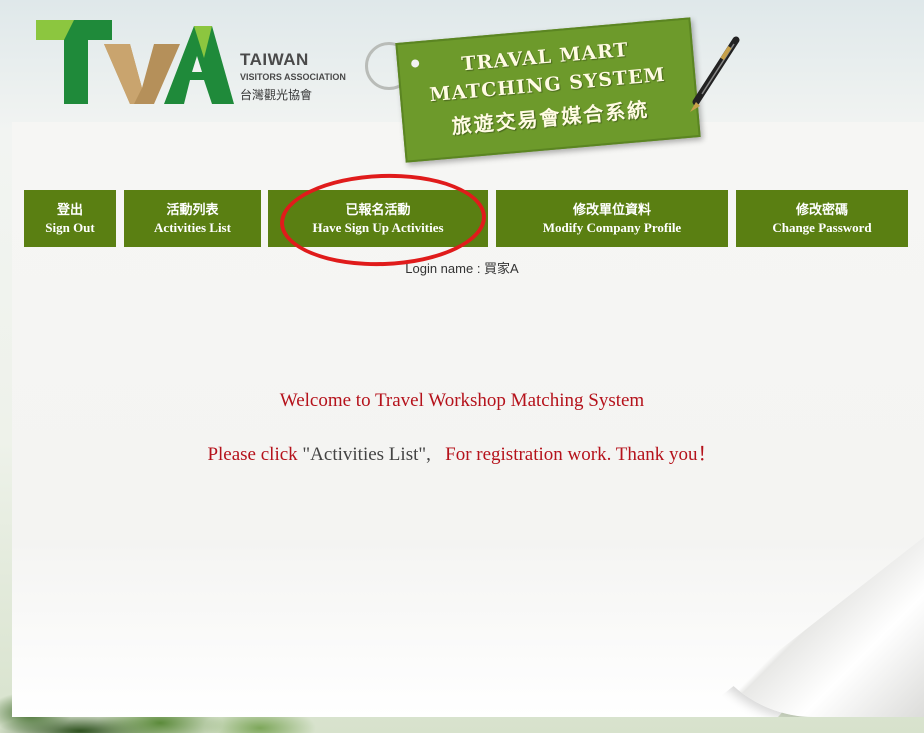 This screenshot has height=733, width=924. Describe the element at coordinates (462, 268) in the screenshot. I see `login-name: Login name : 買家A` at that location.